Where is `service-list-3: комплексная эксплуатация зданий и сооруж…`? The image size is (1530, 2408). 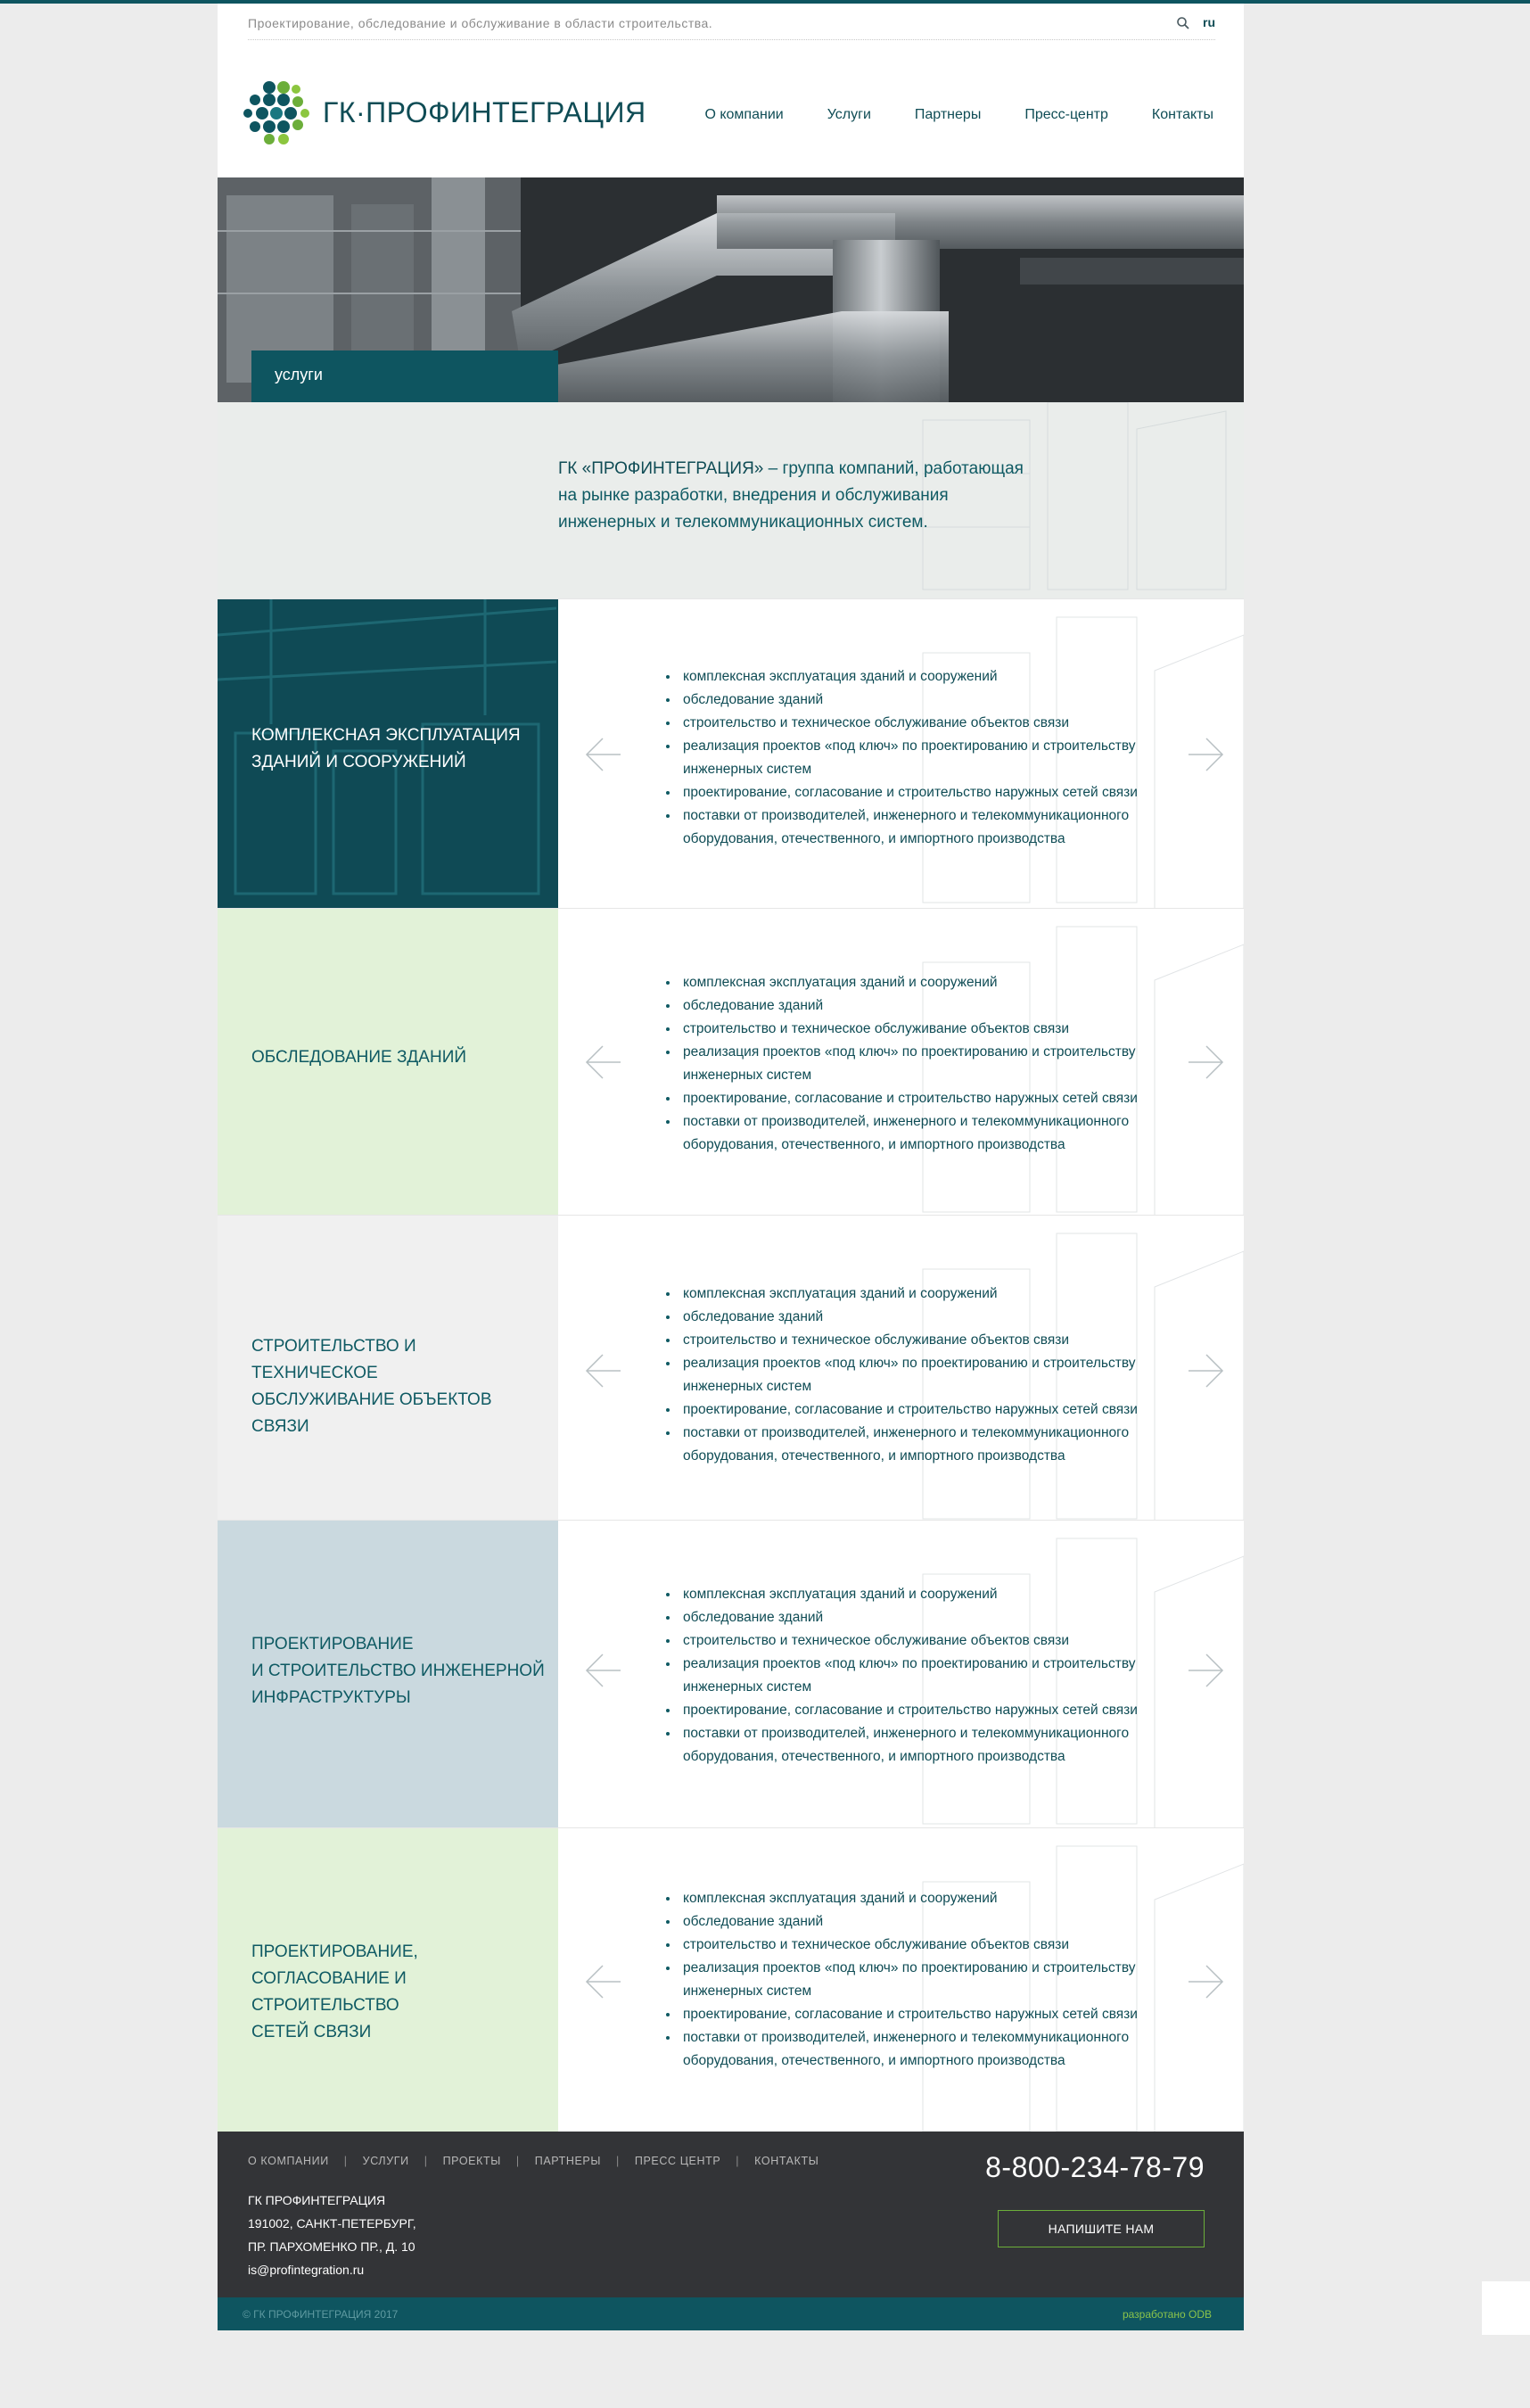 service-list-3: комплексная эксплуатация зданий и сооруж… is located at coordinates (917, 1375).